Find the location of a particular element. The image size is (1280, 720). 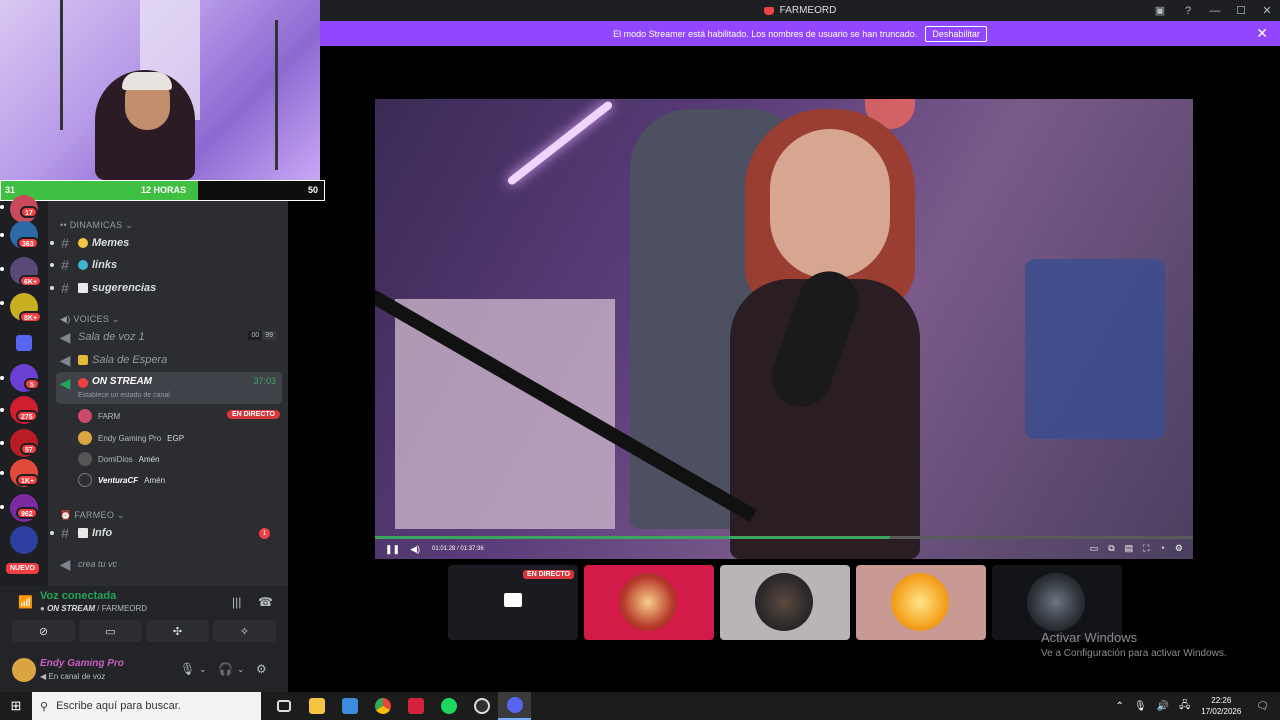

channel-label: links is located at coordinates (105, 265).